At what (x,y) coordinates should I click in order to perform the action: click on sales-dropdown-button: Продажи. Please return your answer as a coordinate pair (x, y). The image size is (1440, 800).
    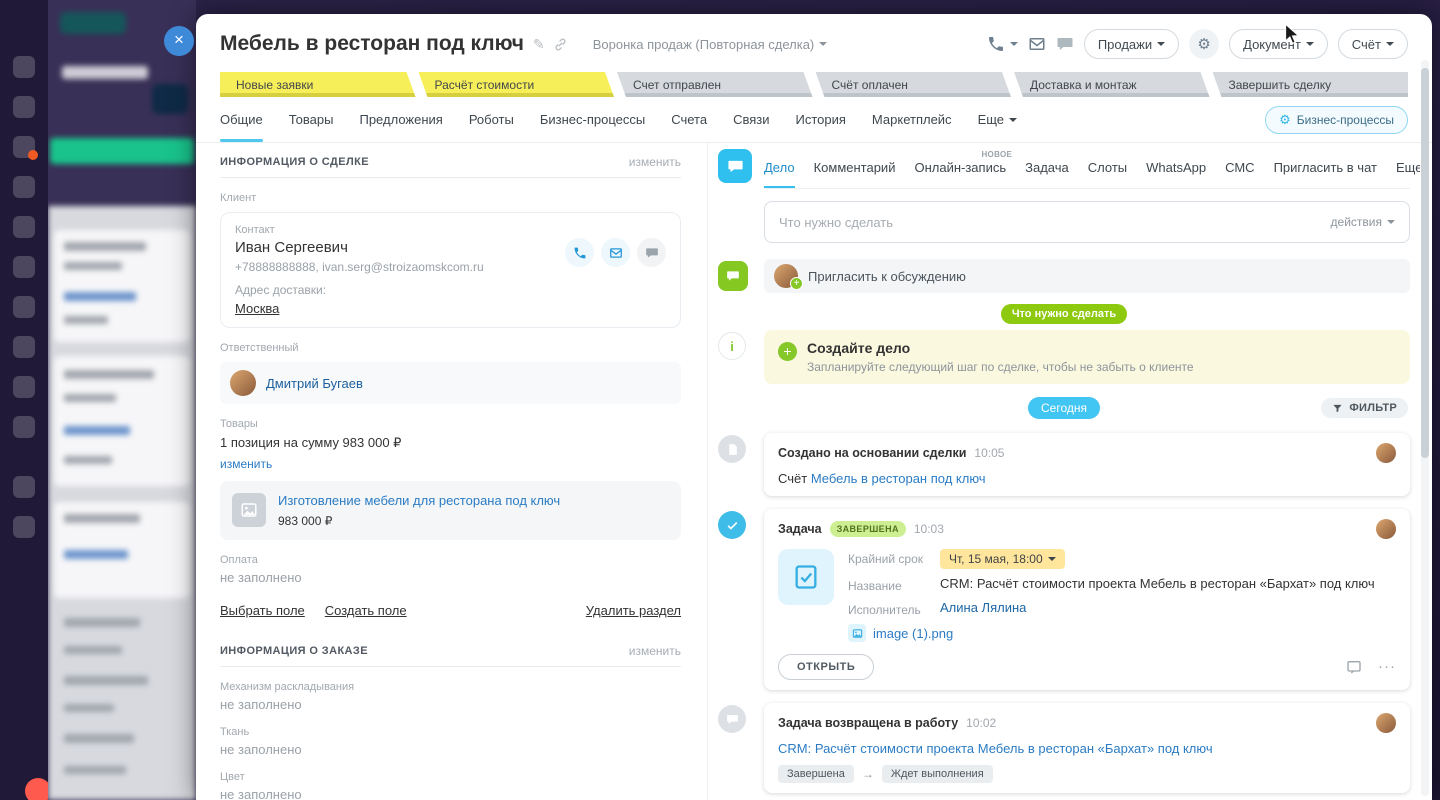
    Looking at the image, I should click on (1131, 44).